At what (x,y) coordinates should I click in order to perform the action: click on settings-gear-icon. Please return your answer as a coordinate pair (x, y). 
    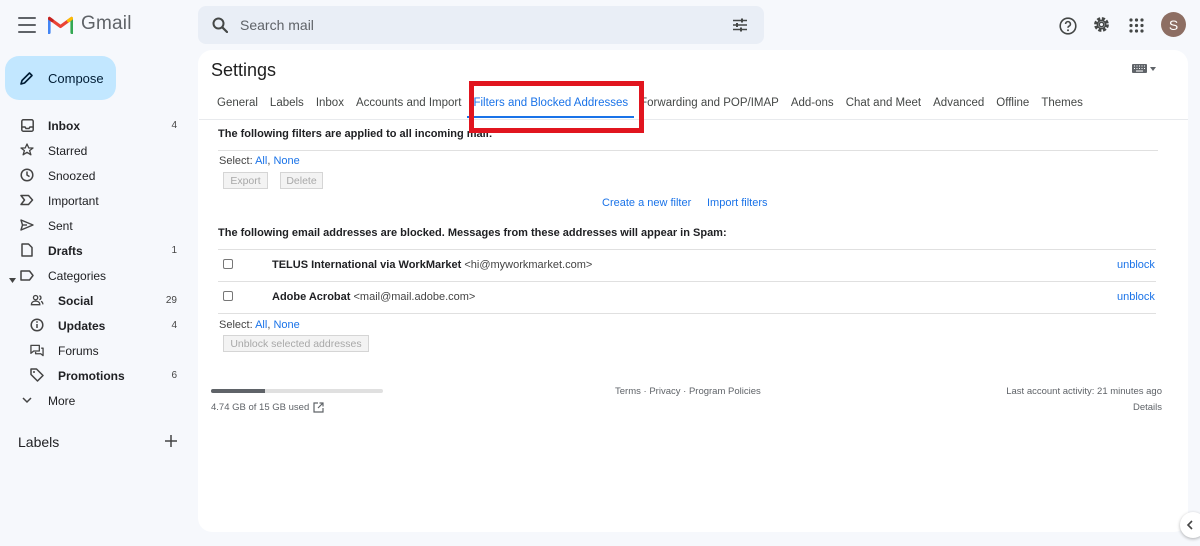
    Looking at the image, I should click on (1101, 24).